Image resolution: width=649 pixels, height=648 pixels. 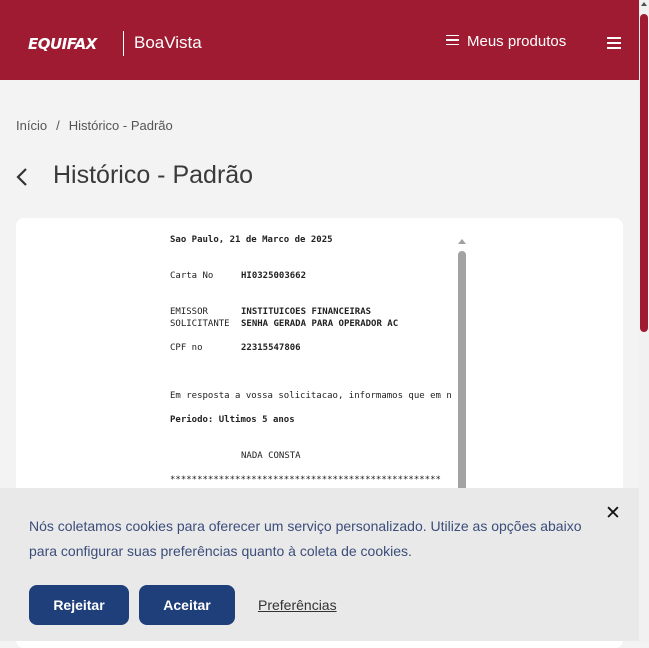 I want to click on page-scrollbar, so click(x=644, y=320).